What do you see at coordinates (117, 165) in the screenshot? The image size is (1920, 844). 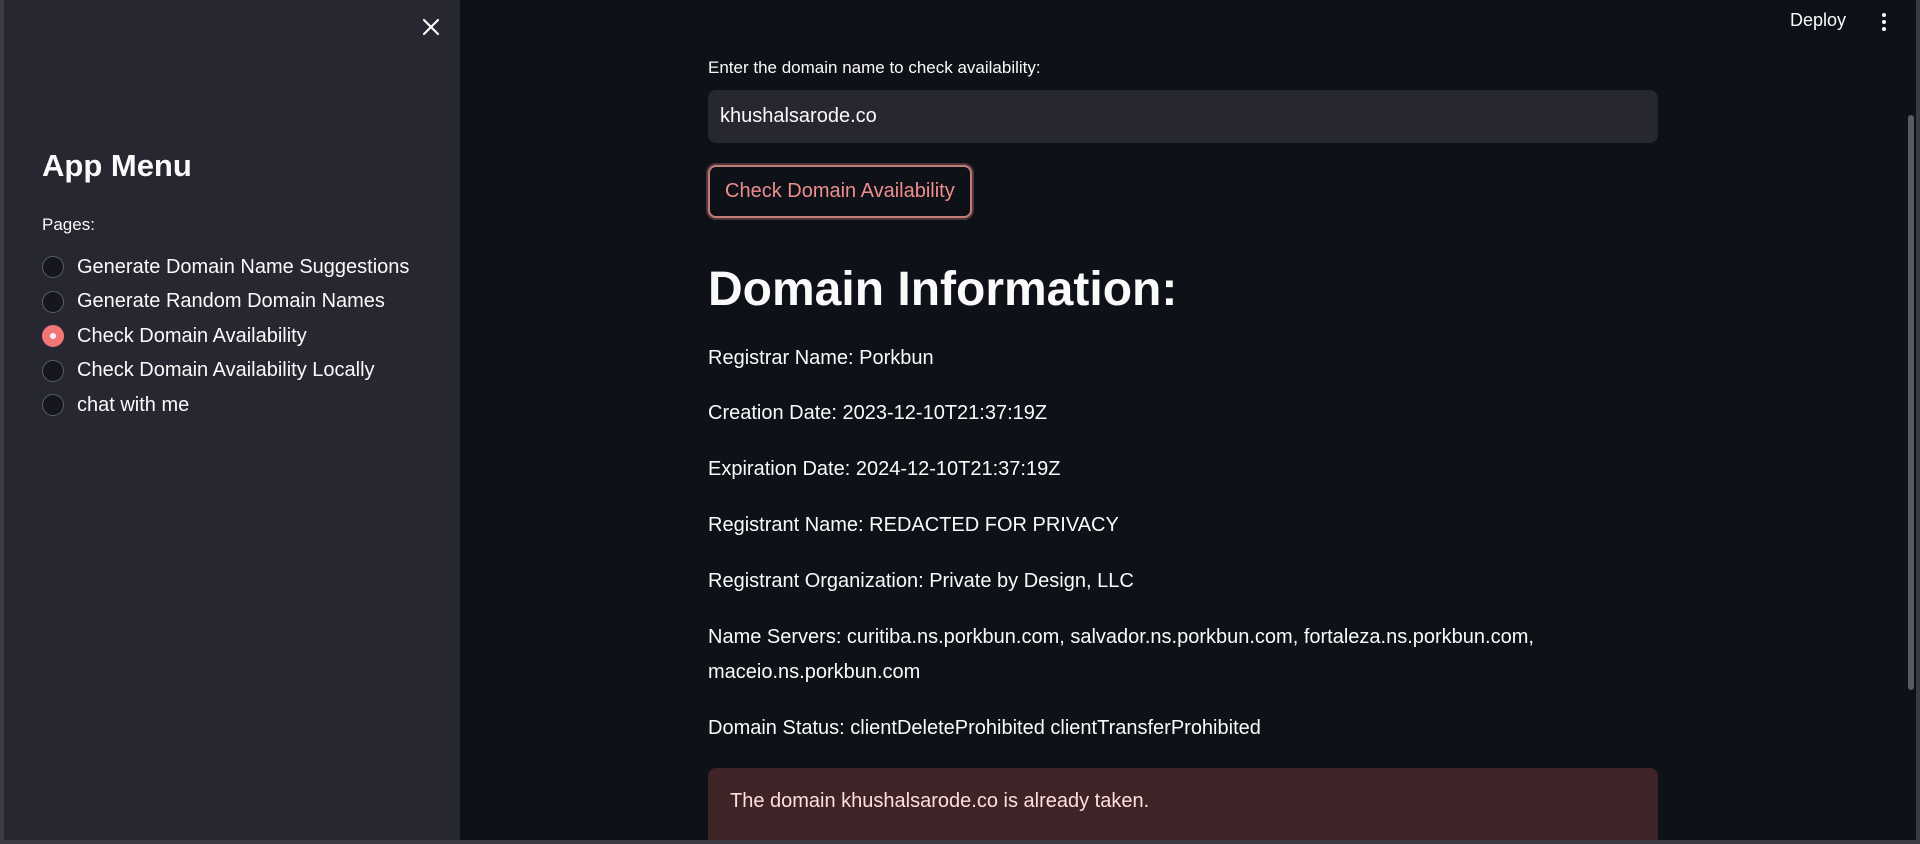 I see `sidebar-title: App Menu` at bounding box center [117, 165].